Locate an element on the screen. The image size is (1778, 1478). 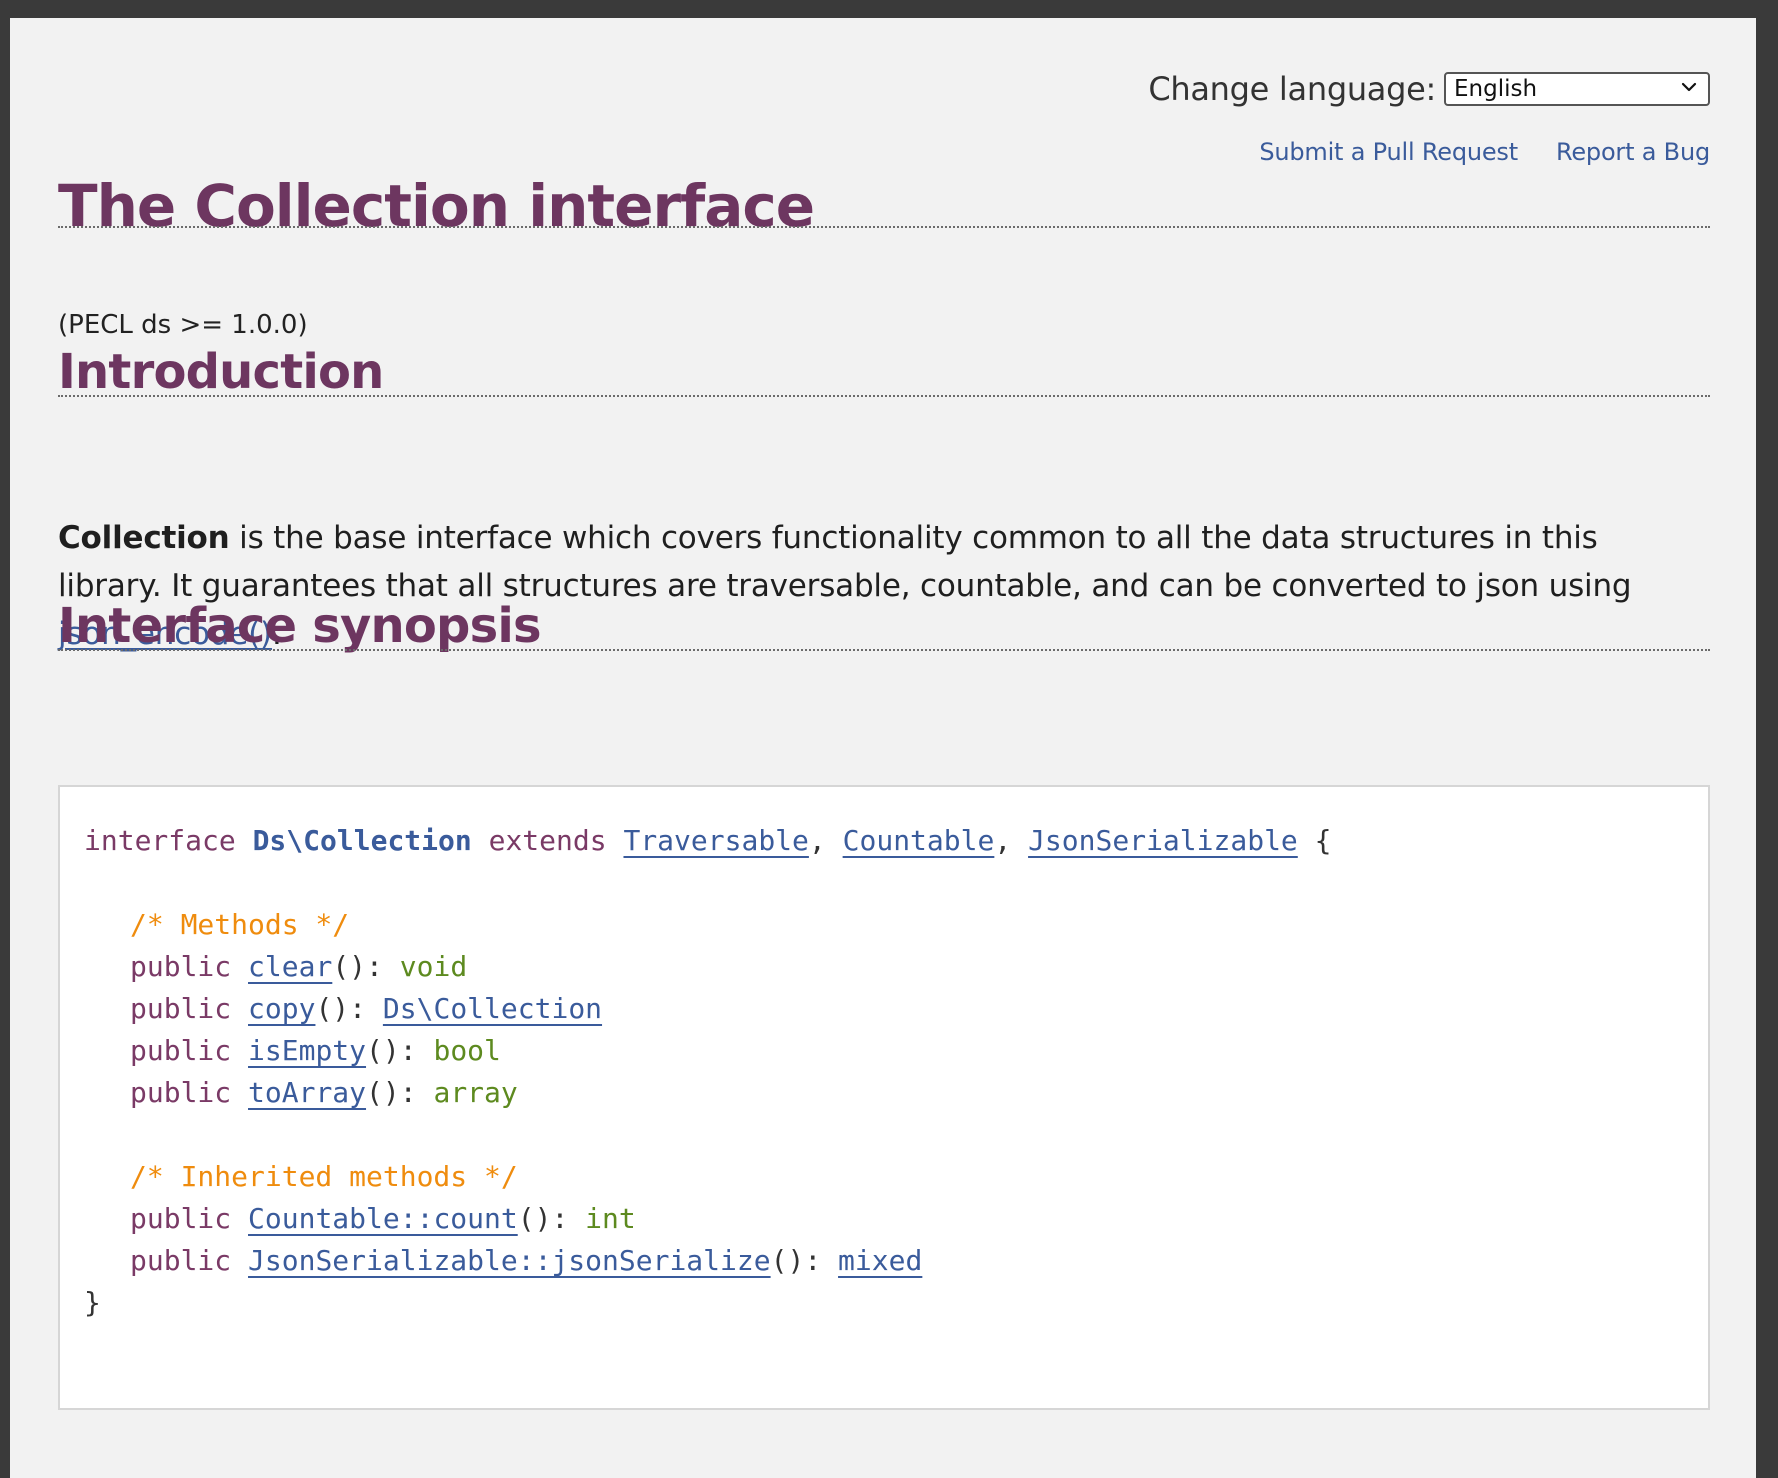
introduction-divider is located at coordinates (884, 396).